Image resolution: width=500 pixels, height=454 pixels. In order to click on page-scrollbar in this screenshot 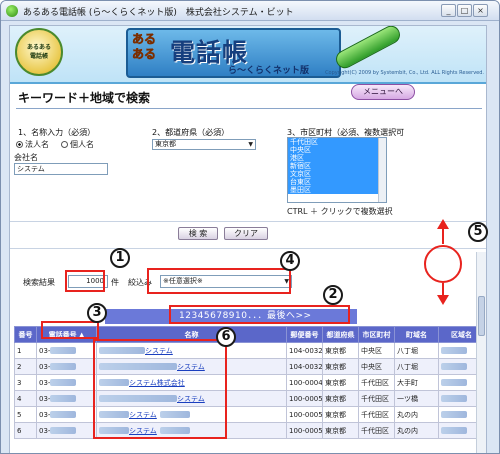, I will do `click(481, 352)`.